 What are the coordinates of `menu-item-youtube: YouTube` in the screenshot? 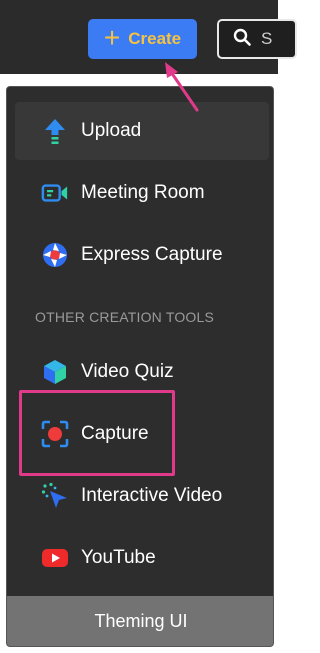 It's located at (142, 558).